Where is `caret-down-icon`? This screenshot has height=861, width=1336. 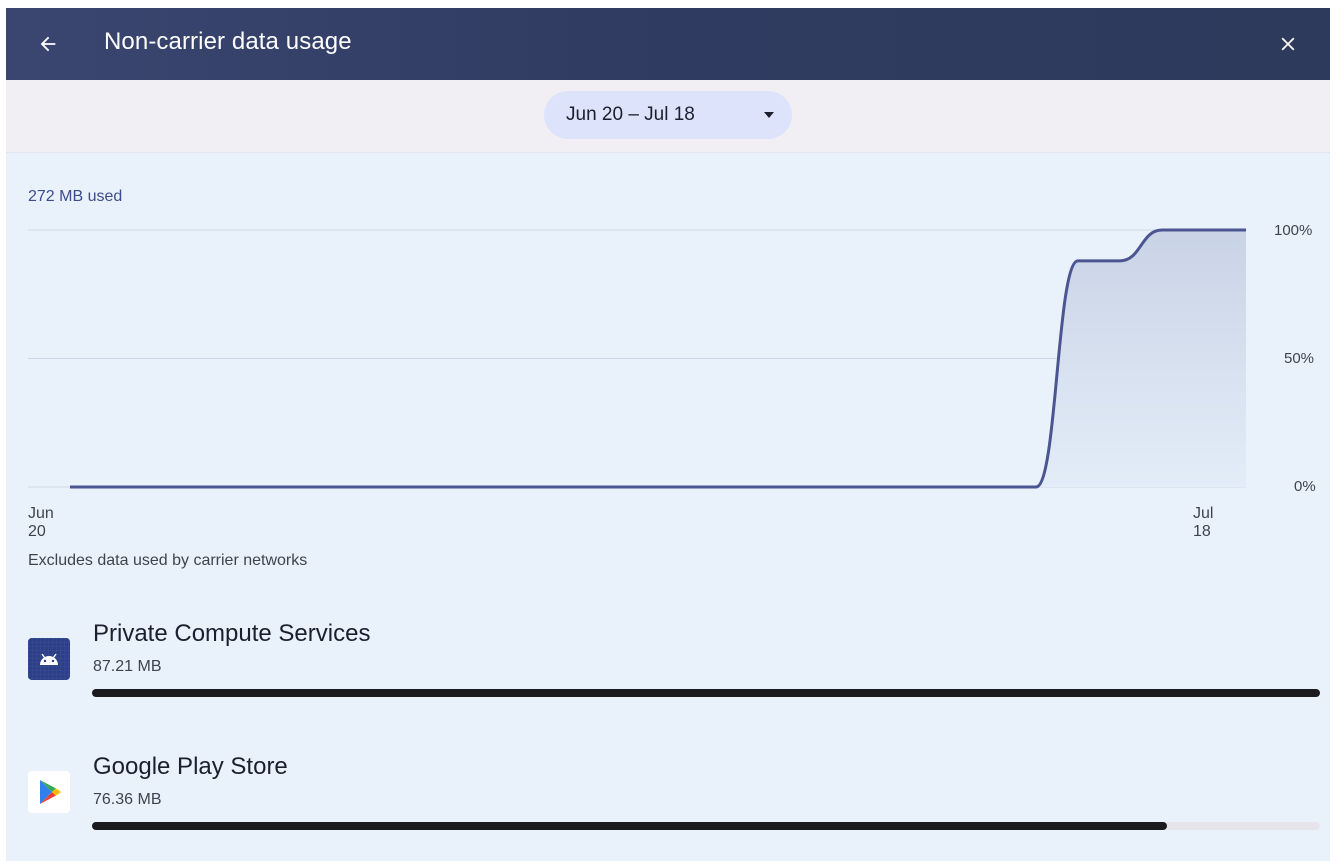 caret-down-icon is located at coordinates (769, 115).